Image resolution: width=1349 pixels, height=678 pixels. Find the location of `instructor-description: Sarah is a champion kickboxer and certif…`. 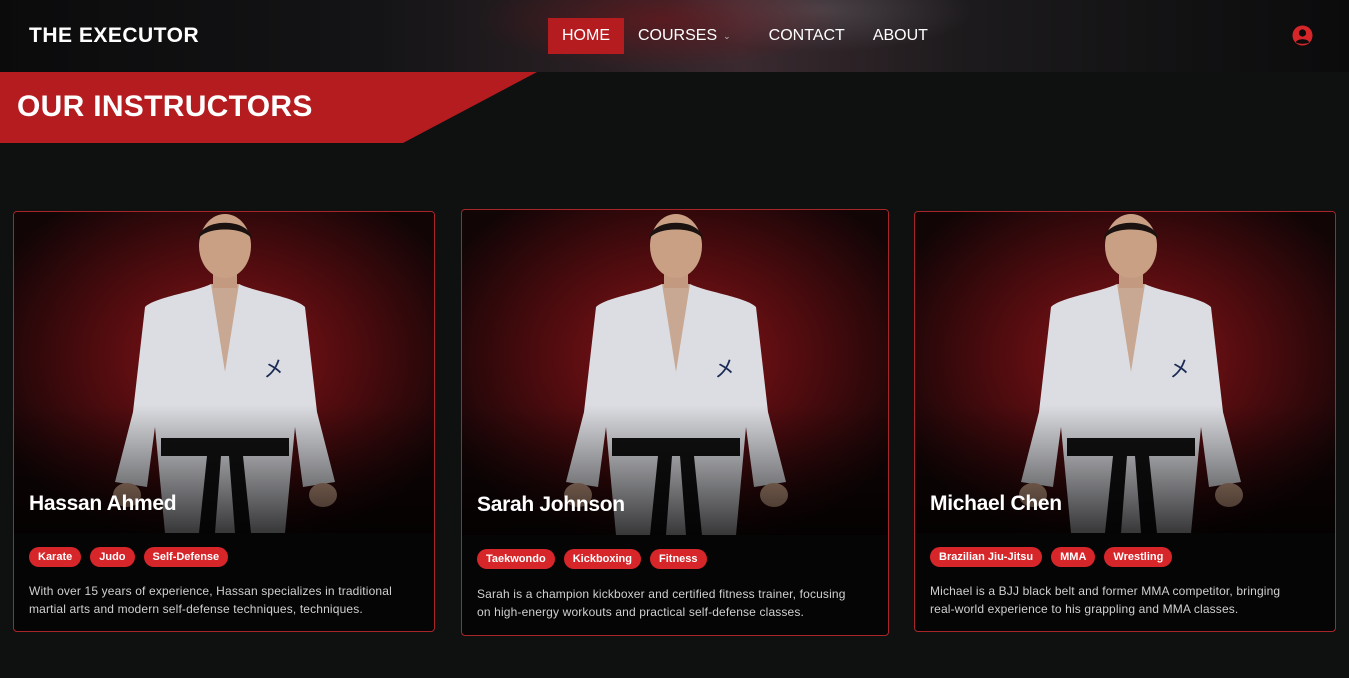

instructor-description: Sarah is a champion kickboxer and certif… is located at coordinates (675, 603).